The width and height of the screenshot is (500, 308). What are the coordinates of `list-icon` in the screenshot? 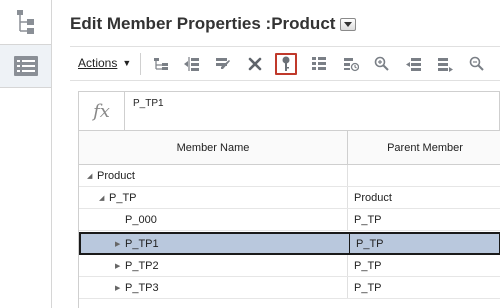 It's located at (25, 66).